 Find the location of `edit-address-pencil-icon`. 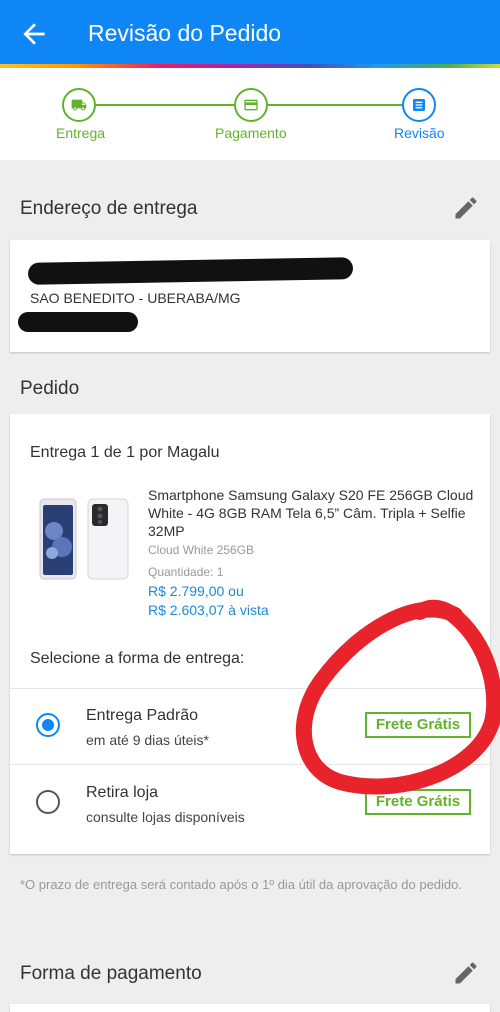

edit-address-pencil-icon is located at coordinates (466, 208).